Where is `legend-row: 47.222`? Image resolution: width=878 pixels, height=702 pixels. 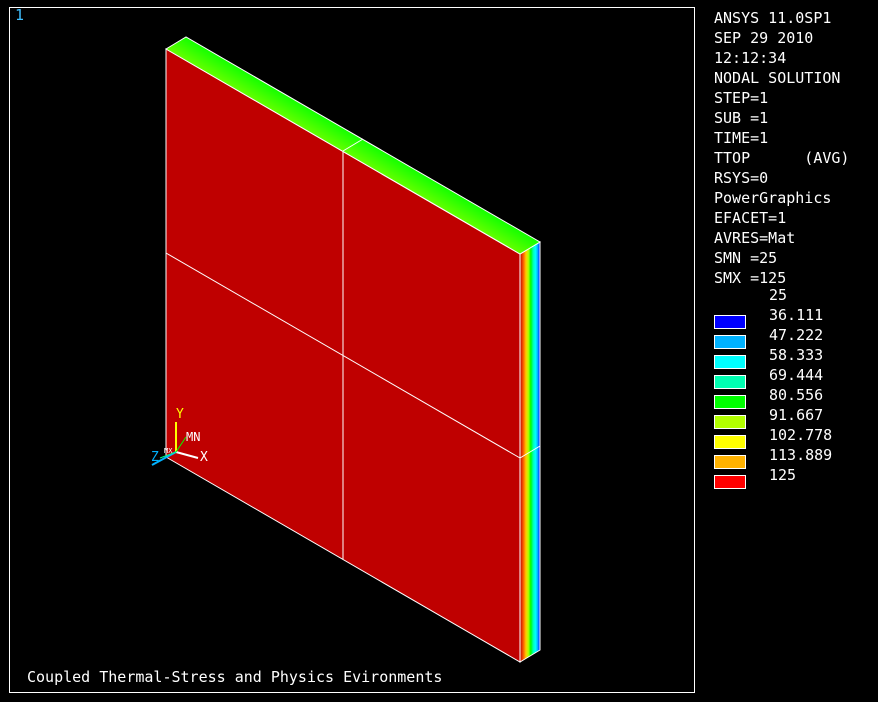 legend-row: 47.222 is located at coordinates (796, 337).